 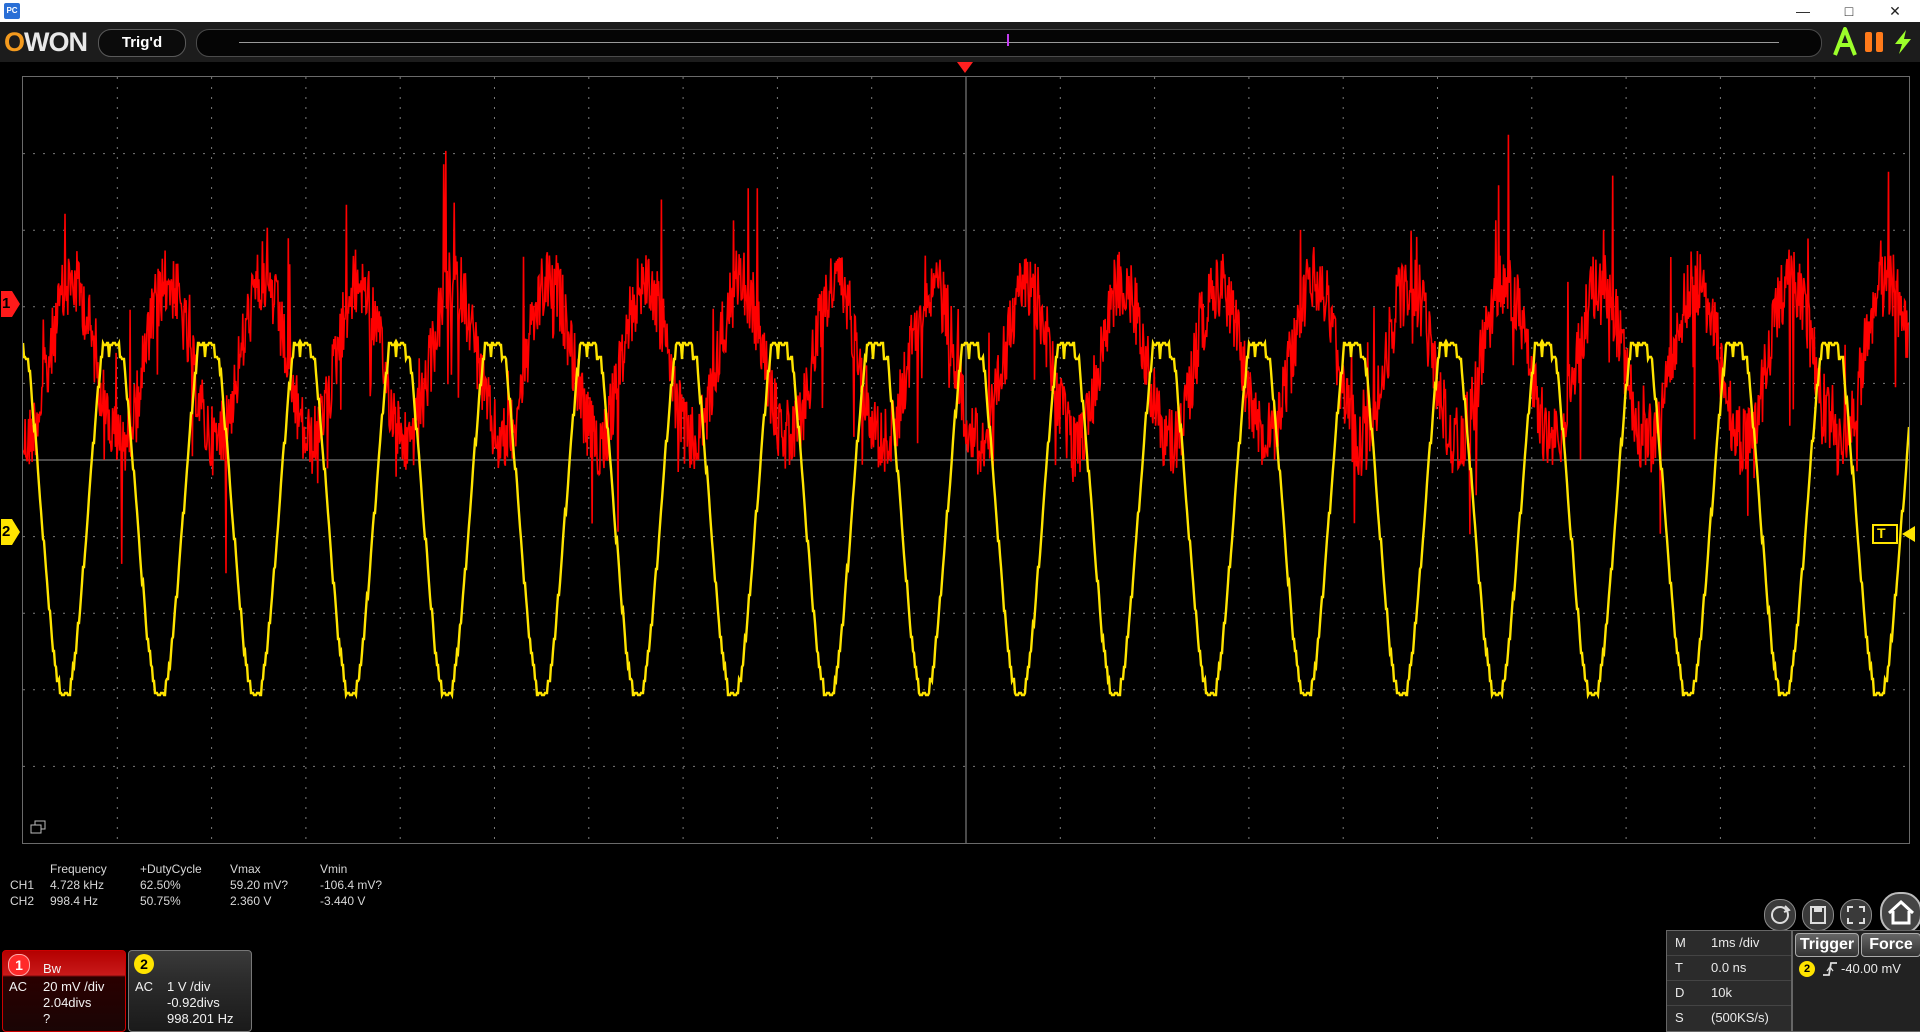 What do you see at coordinates (74, 901) in the screenshot?
I see `measure-value: 998.4 Hz` at bounding box center [74, 901].